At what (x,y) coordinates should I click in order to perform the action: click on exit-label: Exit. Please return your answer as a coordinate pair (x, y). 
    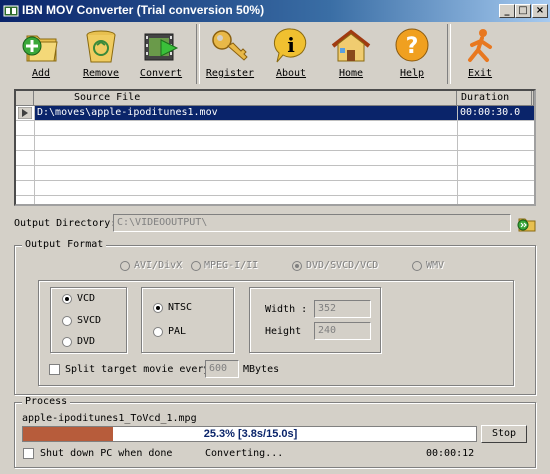
    Looking at the image, I should click on (480, 73).